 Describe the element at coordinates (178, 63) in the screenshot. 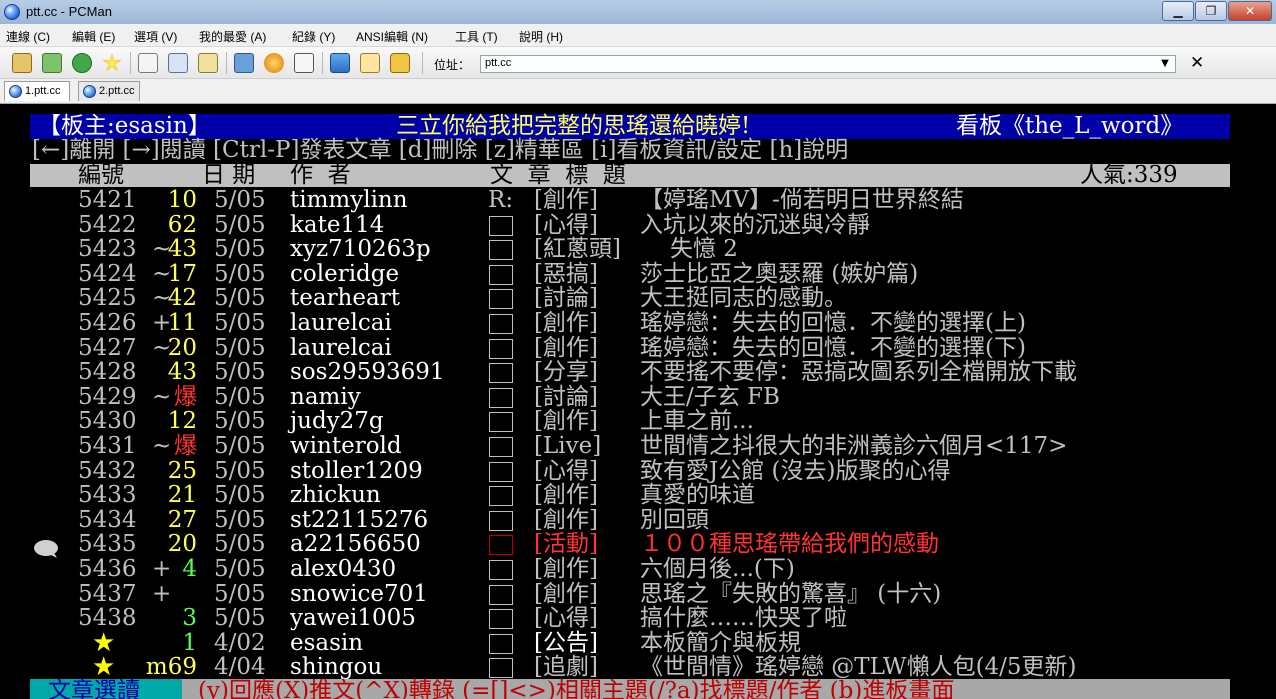

I see `paste-icon` at that location.